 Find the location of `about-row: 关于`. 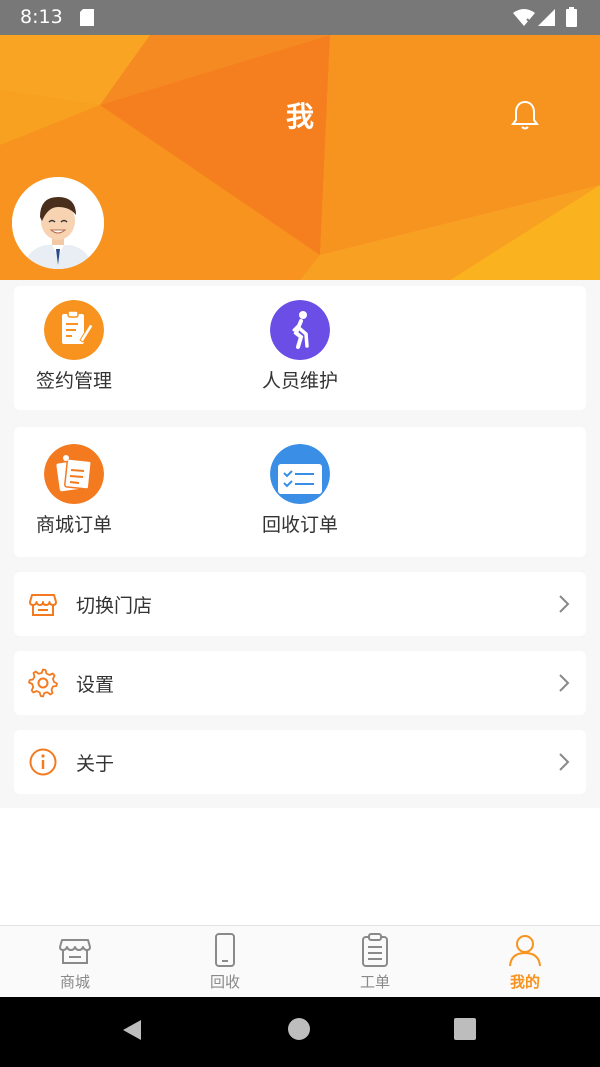

about-row: 关于 is located at coordinates (300, 762).